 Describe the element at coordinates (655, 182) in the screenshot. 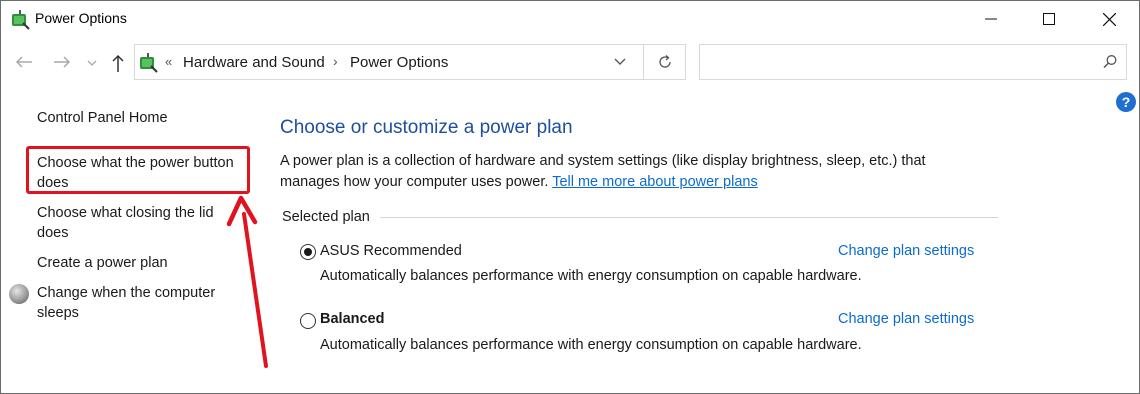

I see `learn-more-link: Tell me more about power plans` at that location.